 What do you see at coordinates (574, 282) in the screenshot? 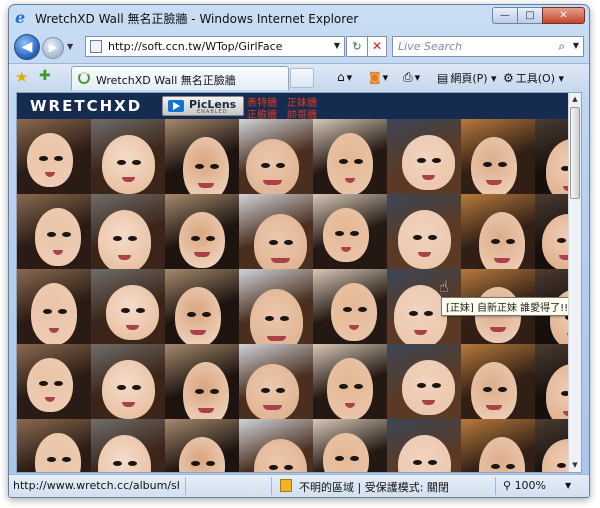
I see `vertical-scrollbar: ▲ ▼` at bounding box center [574, 282].